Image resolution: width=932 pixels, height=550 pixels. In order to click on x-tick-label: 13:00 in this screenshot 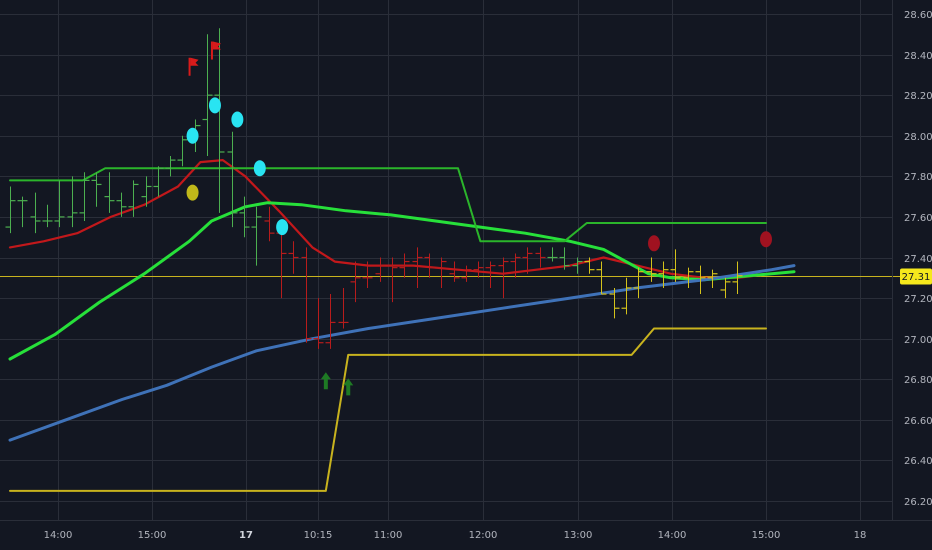, I will do `click(578, 535)`.